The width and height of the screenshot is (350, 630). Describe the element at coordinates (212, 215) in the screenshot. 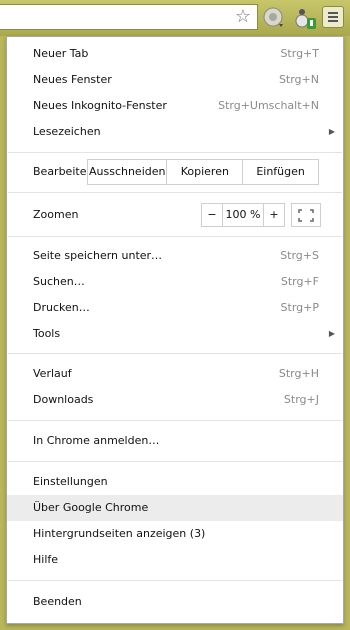

I see `zoom-out-button: −` at that location.